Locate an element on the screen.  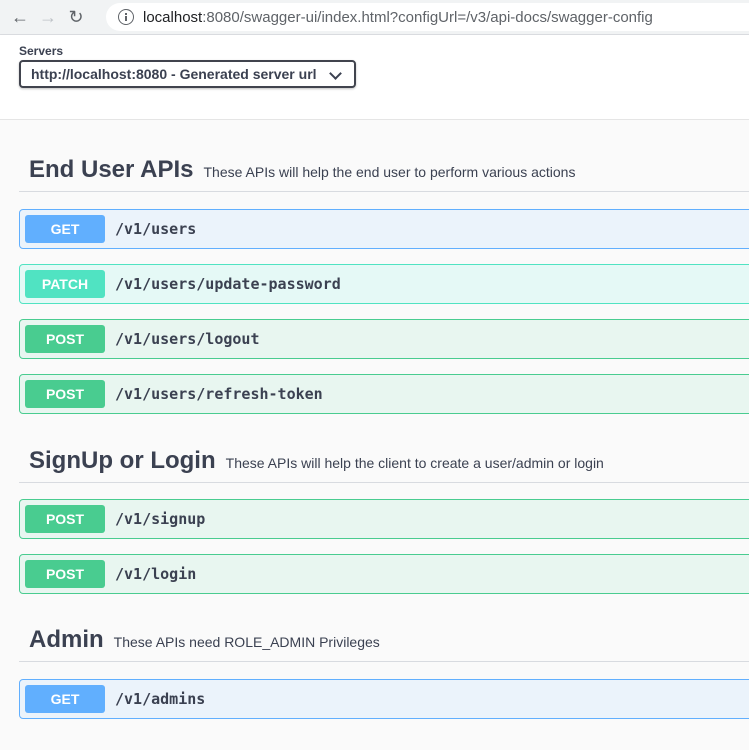
back-arrow-icon: ← is located at coordinates (20, 17).